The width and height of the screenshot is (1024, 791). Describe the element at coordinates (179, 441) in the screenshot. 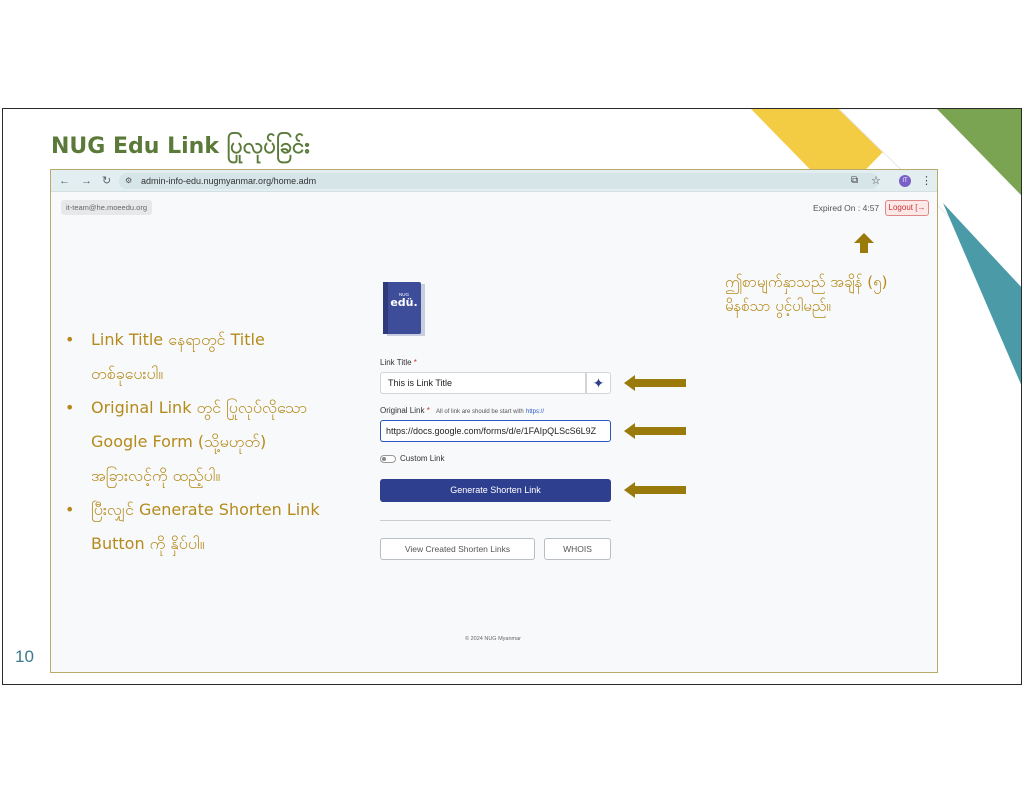

I see `instruction-line: Google Form (သို့မဟုတ်)` at that location.